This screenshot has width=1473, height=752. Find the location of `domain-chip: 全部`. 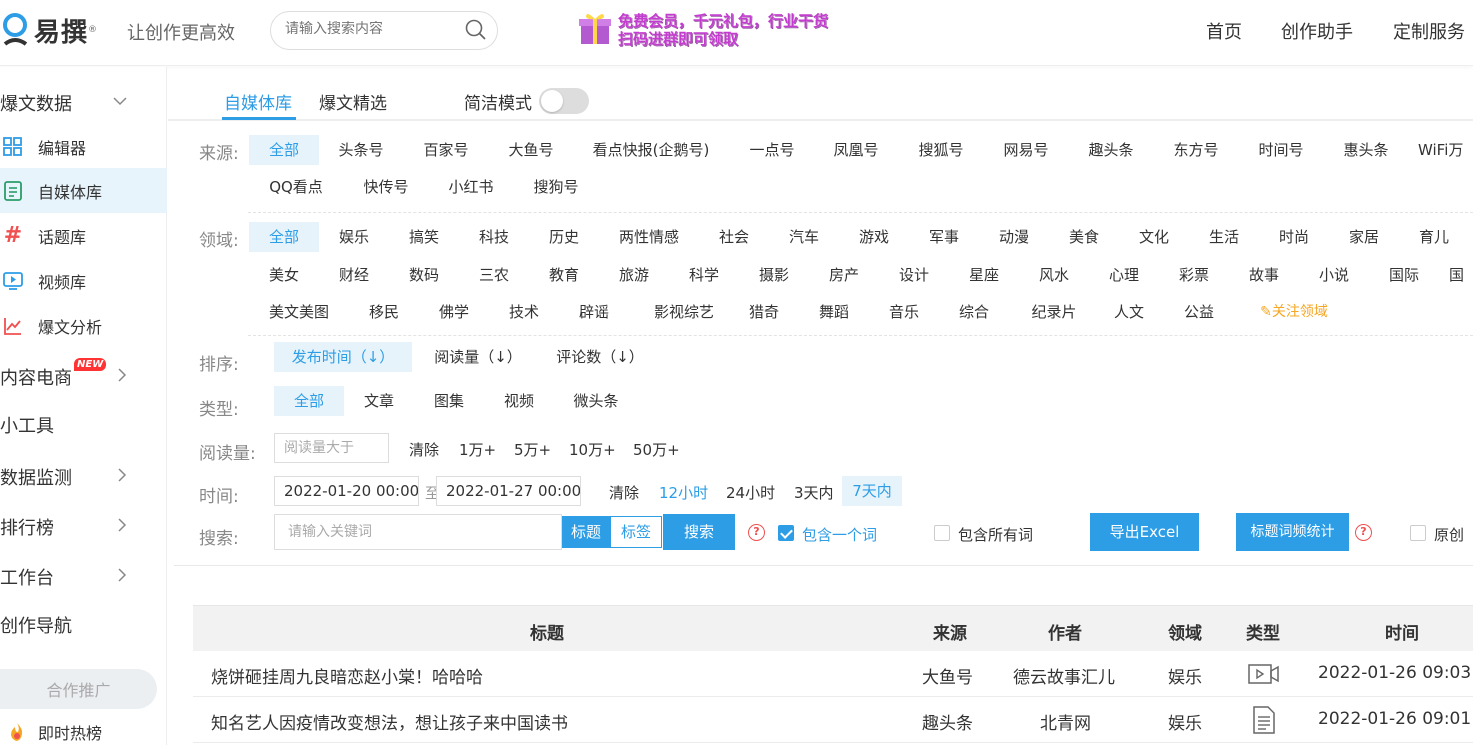

domain-chip: 全部 is located at coordinates (284, 237).